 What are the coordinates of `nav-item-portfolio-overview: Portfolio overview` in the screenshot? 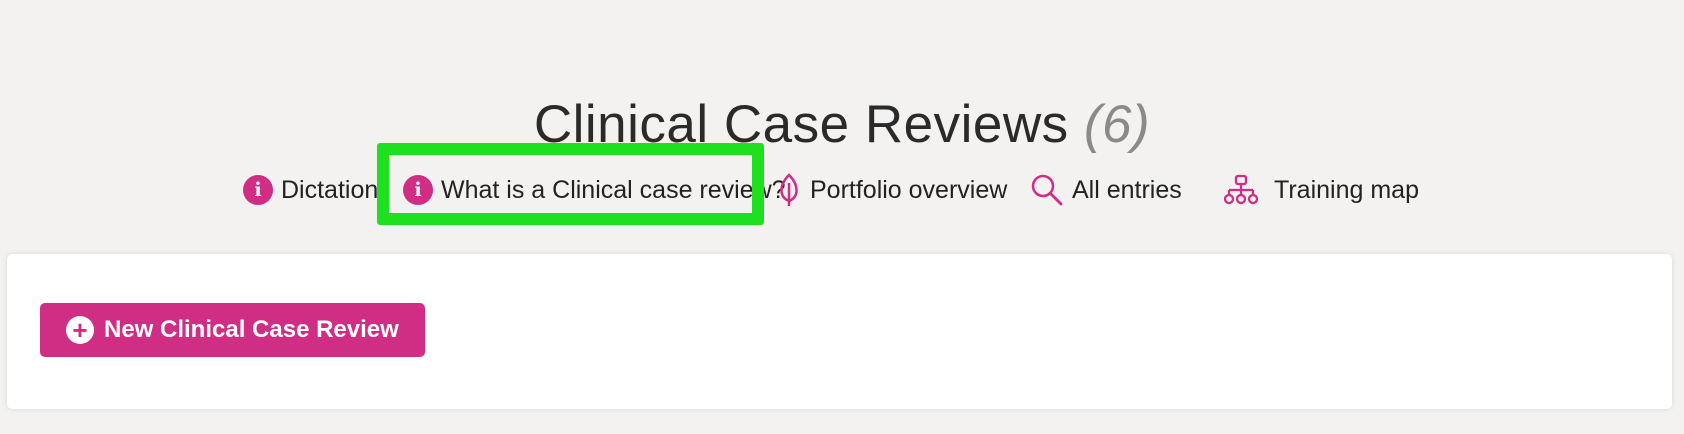 It's located at (891, 190).